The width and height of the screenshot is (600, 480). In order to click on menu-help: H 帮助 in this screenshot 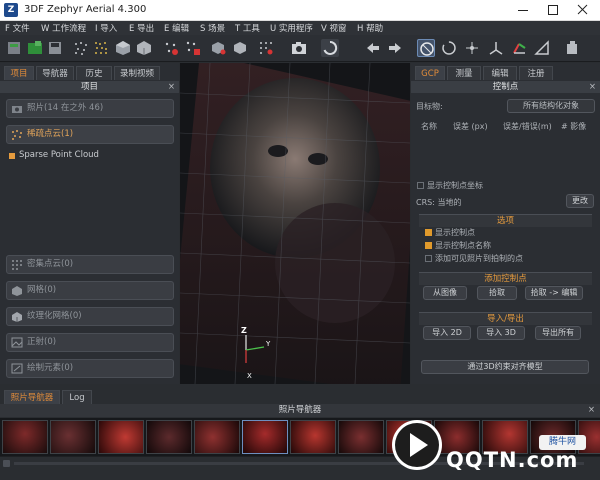, I will do `click(370, 28)`.